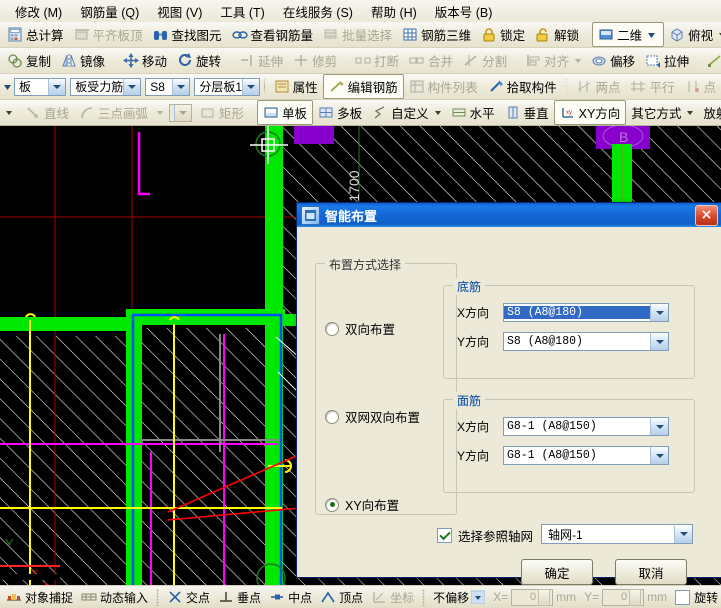 The width and height of the screenshot is (721, 608). What do you see at coordinates (628, 34) in the screenshot?
I see `toolbar-button-view-mode-2d: 二维` at bounding box center [628, 34].